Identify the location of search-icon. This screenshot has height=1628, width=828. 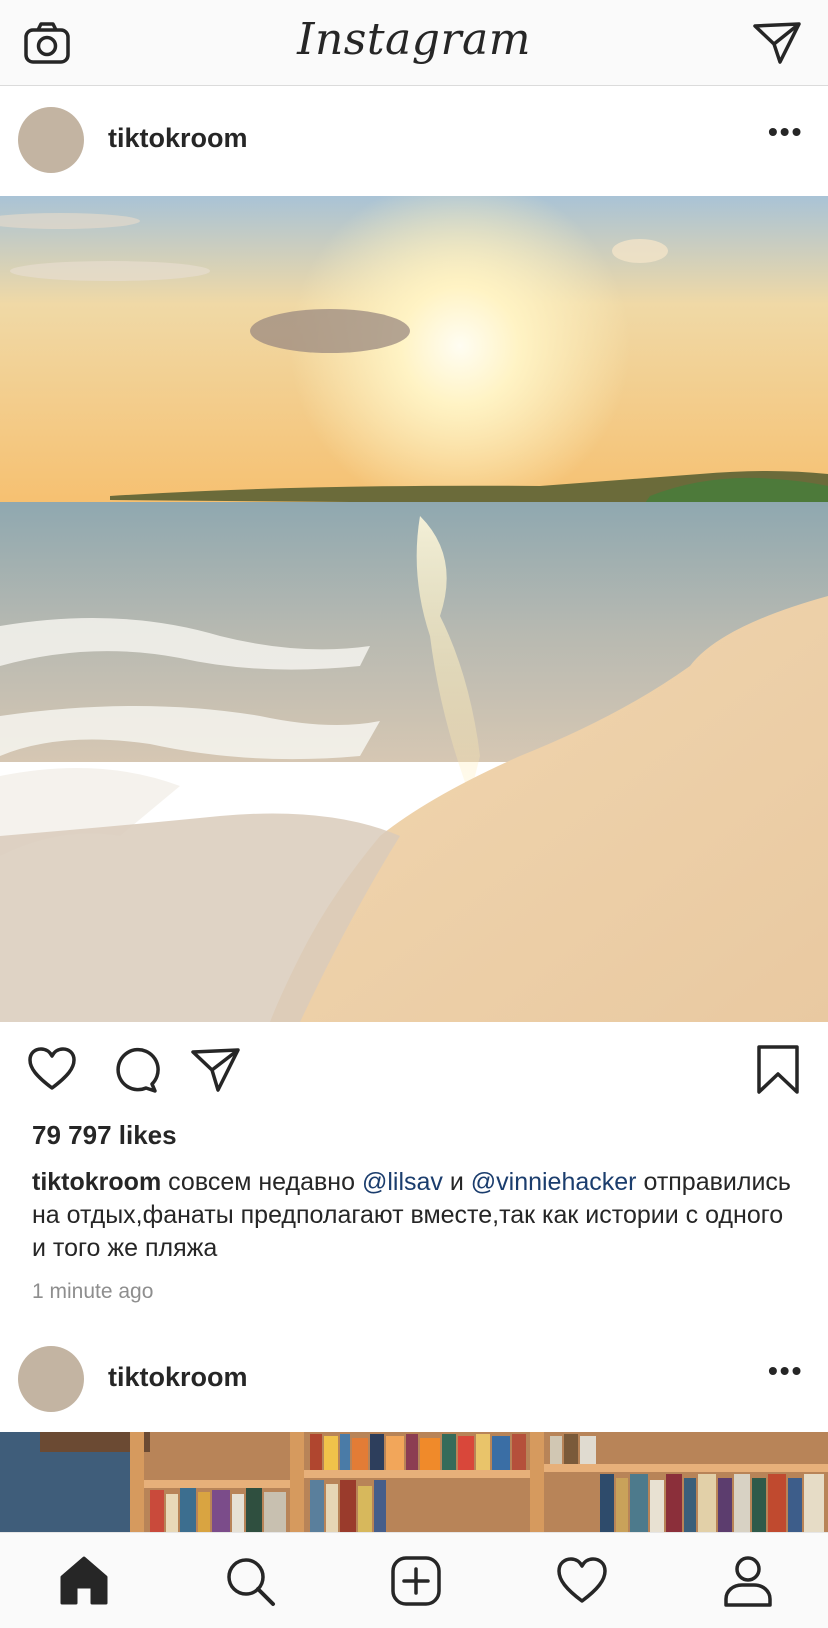
(250, 1581).